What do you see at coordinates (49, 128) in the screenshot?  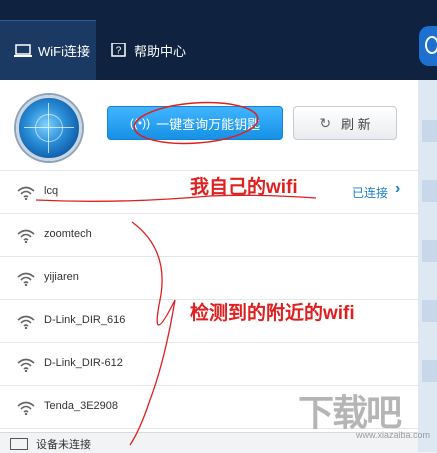 I see `radar-scan-icon` at bounding box center [49, 128].